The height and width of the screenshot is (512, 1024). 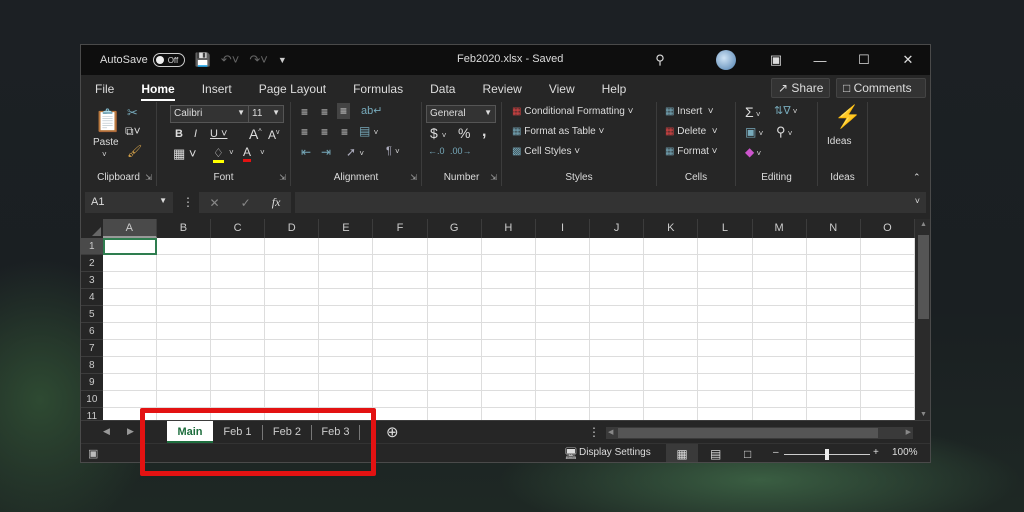 I want to click on ideas-button: Ideas, so click(x=839, y=141).